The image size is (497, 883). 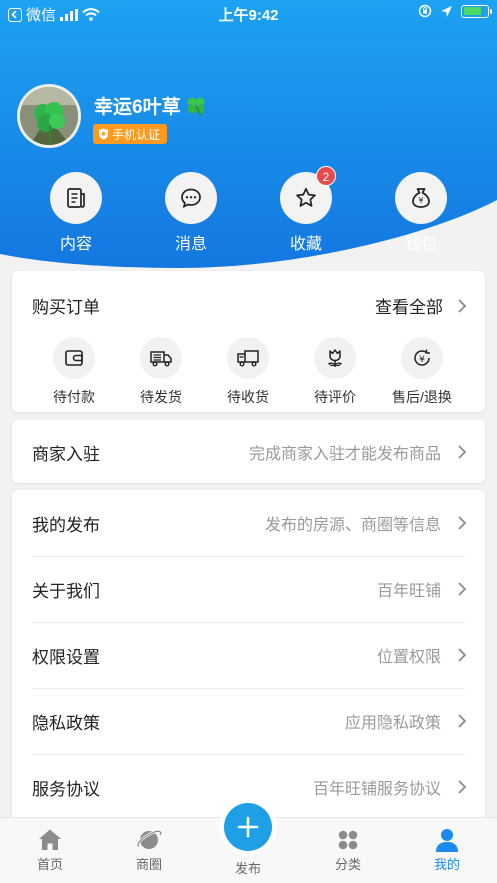 I want to click on menu-item-subtitle: 百年旺铺服务协议, so click(x=376, y=789).